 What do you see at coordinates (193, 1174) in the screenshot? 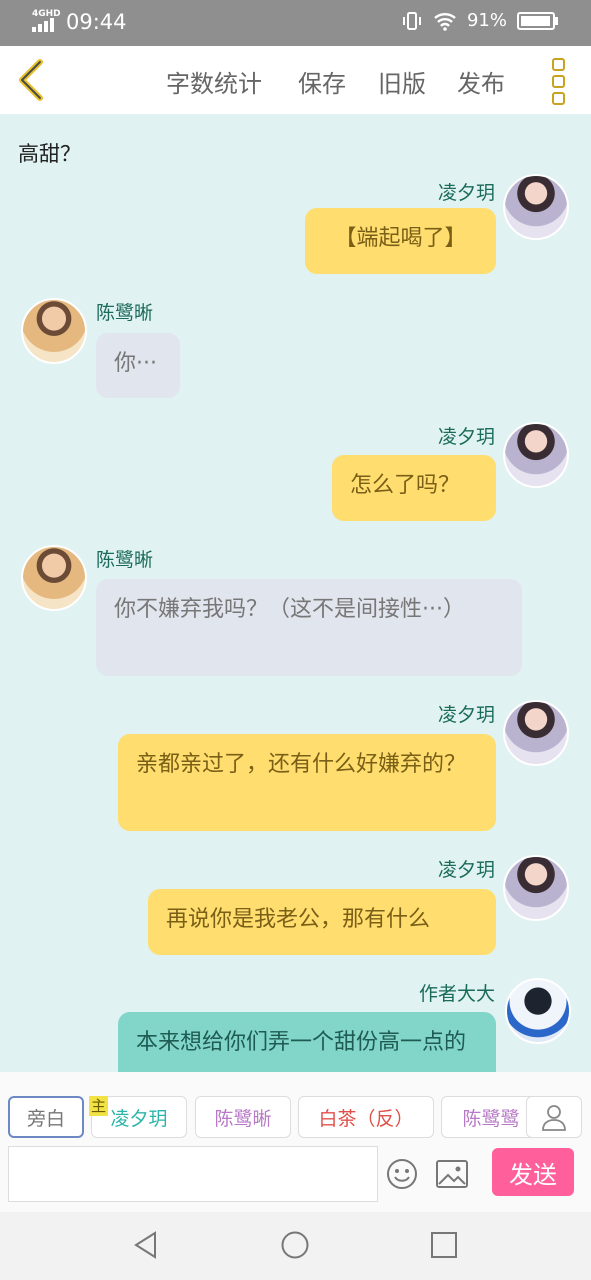
I see `message-input` at bounding box center [193, 1174].